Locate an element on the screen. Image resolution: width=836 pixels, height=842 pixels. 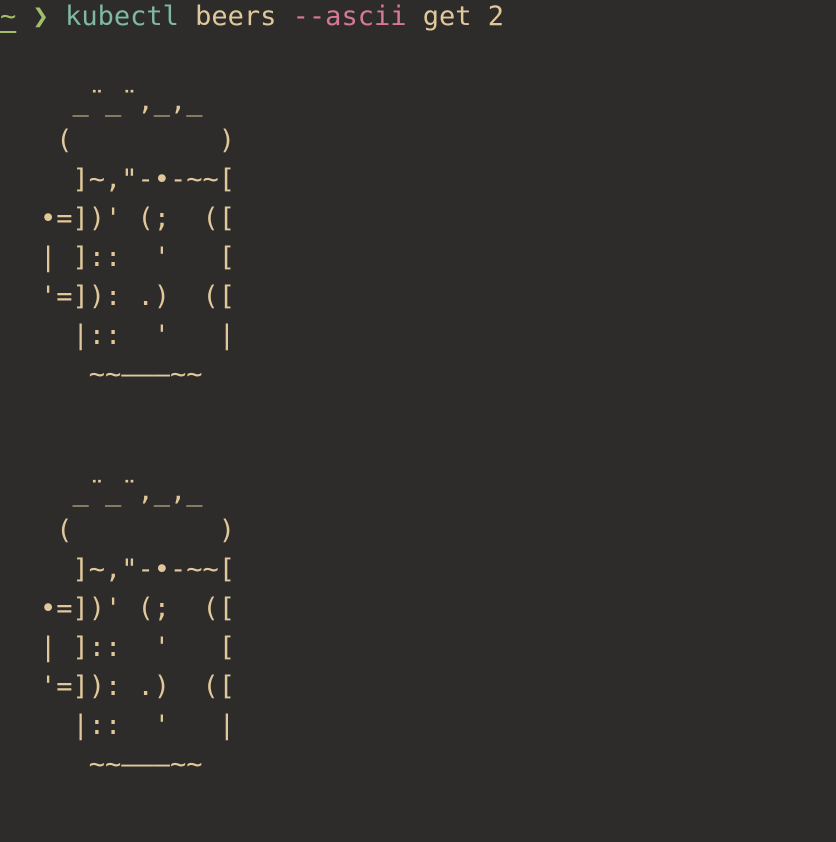
cwd-indicator: ~ is located at coordinates (8, 16).